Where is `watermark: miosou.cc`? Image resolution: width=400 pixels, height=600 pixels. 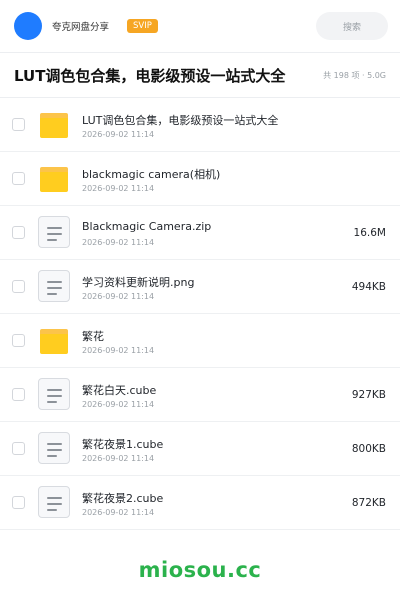
watermark: miosou.cc is located at coordinates (200, 570).